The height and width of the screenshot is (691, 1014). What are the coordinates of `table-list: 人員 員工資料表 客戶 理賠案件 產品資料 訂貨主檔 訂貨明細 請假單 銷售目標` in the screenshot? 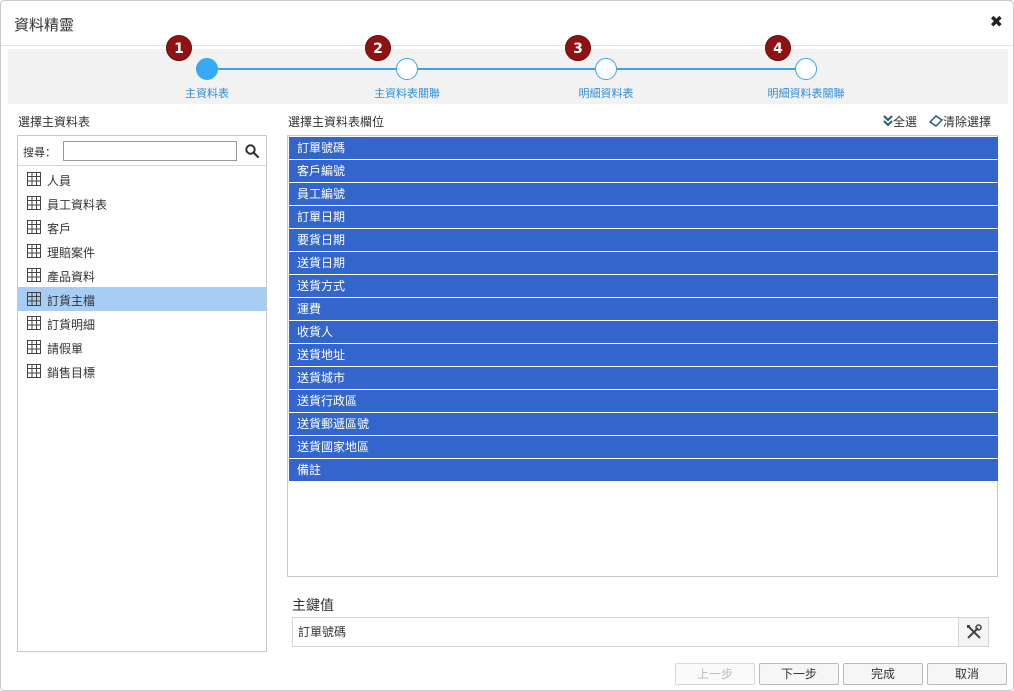 It's located at (142, 275).